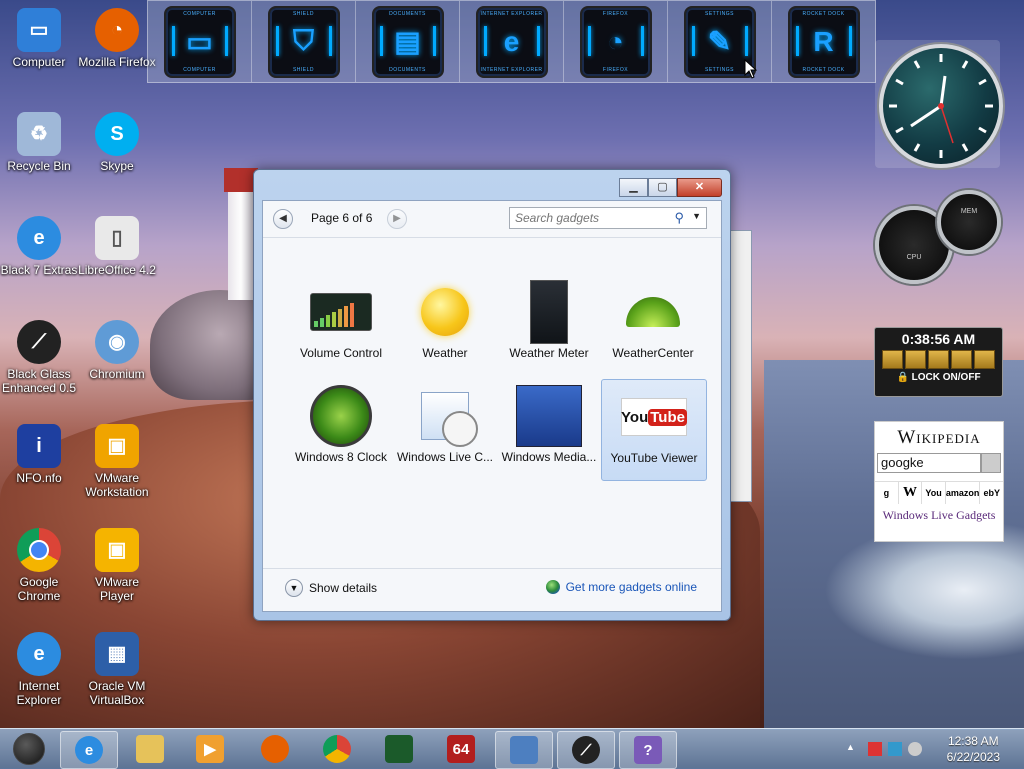 The image size is (1024, 769). What do you see at coordinates (524, 750) in the screenshot?
I see `taskbar-remote-desktop` at bounding box center [524, 750].